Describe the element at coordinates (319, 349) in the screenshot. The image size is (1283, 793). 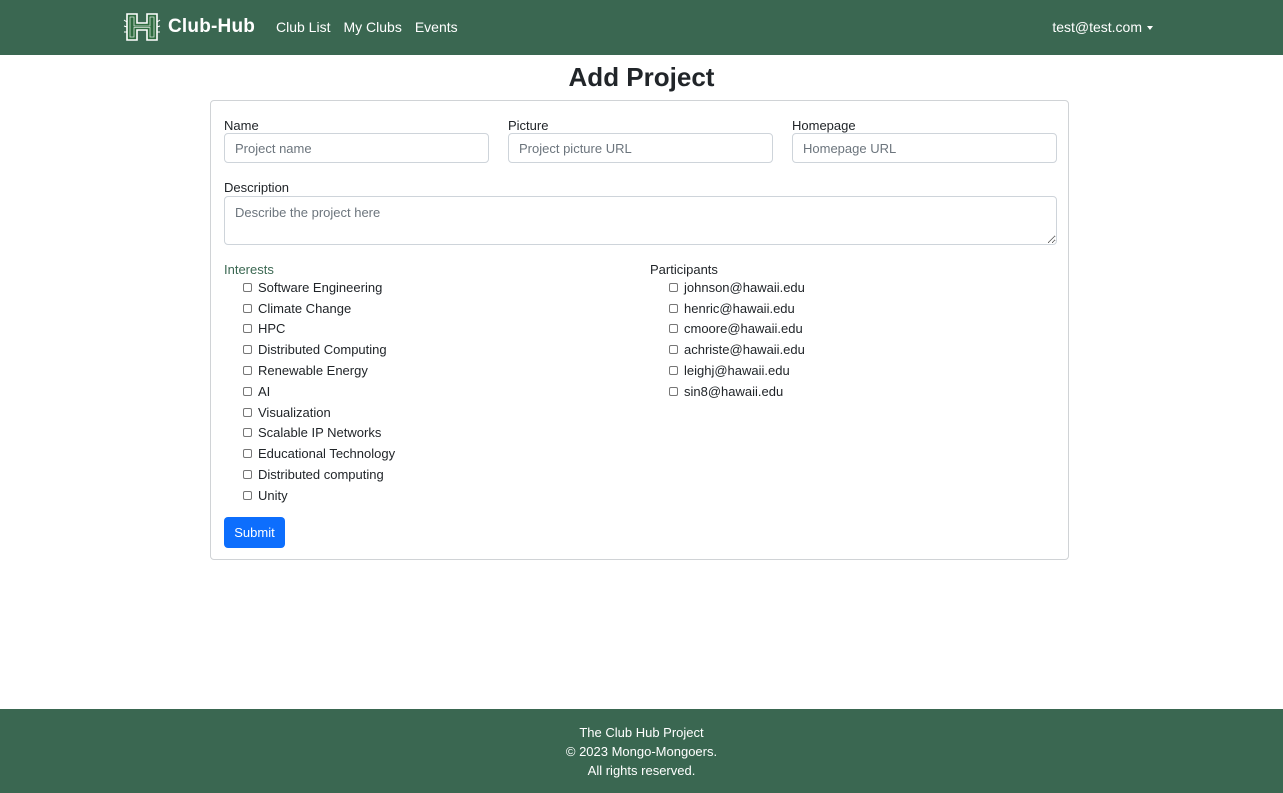
I see `interest-option: Distributed Computing` at that location.